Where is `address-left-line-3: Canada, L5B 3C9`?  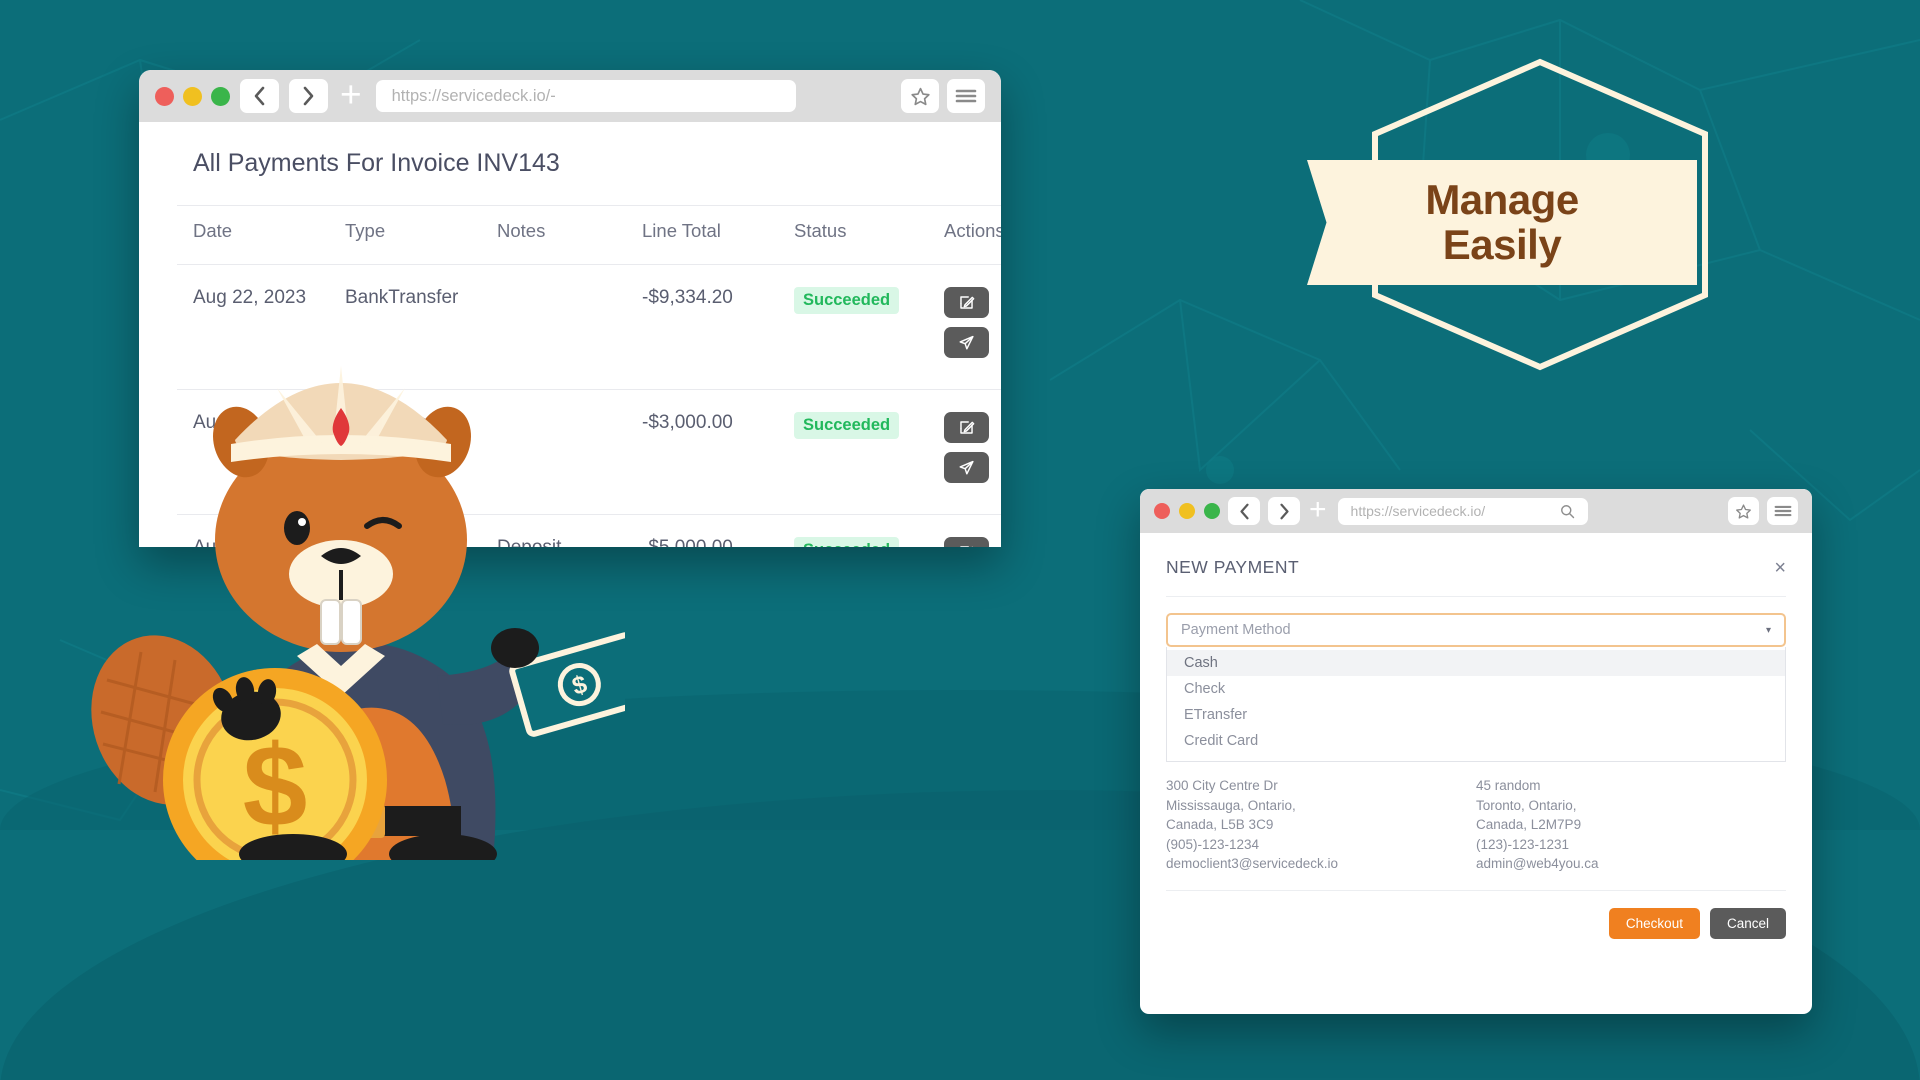 address-left-line-3: Canada, L5B 3C9 is located at coordinates (1220, 825).